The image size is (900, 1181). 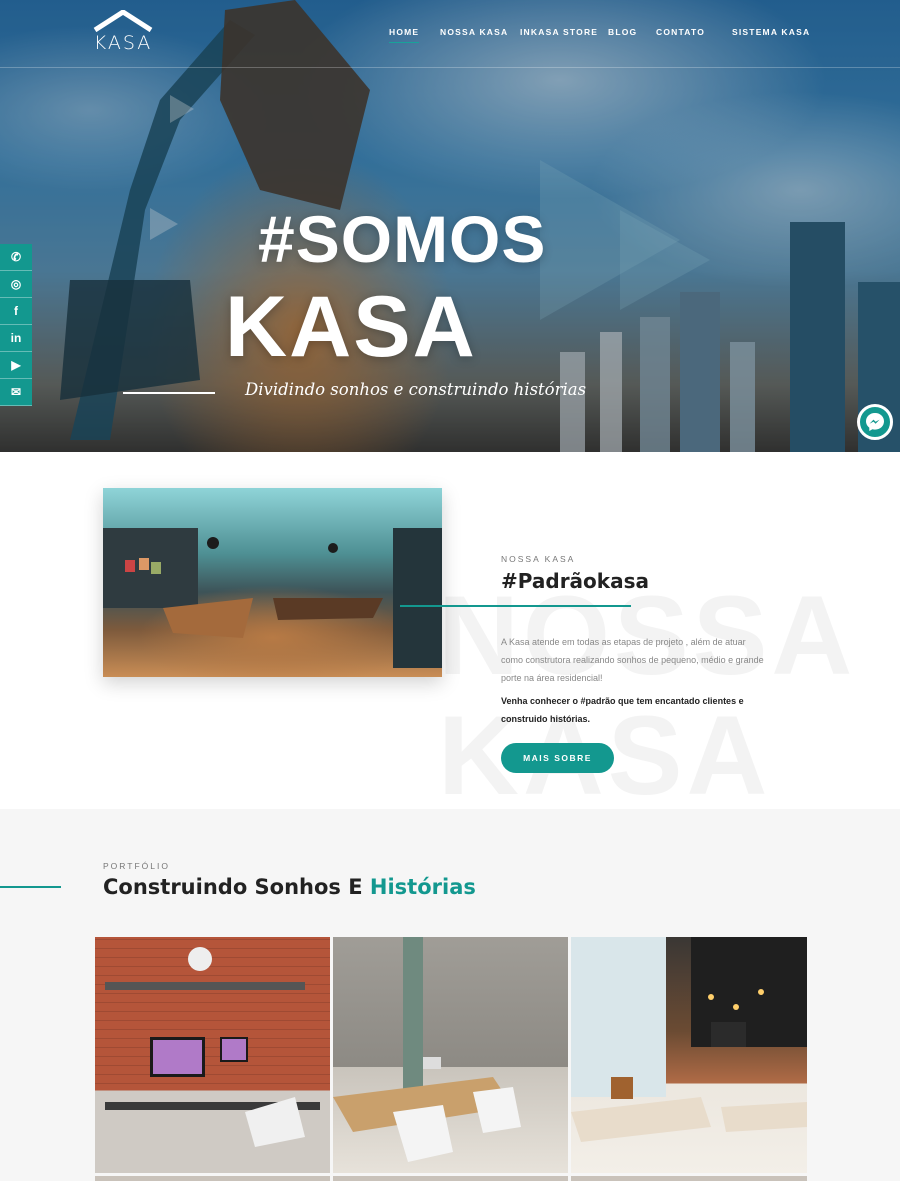 I want to click on facebook-icon: f, so click(x=16, y=311).